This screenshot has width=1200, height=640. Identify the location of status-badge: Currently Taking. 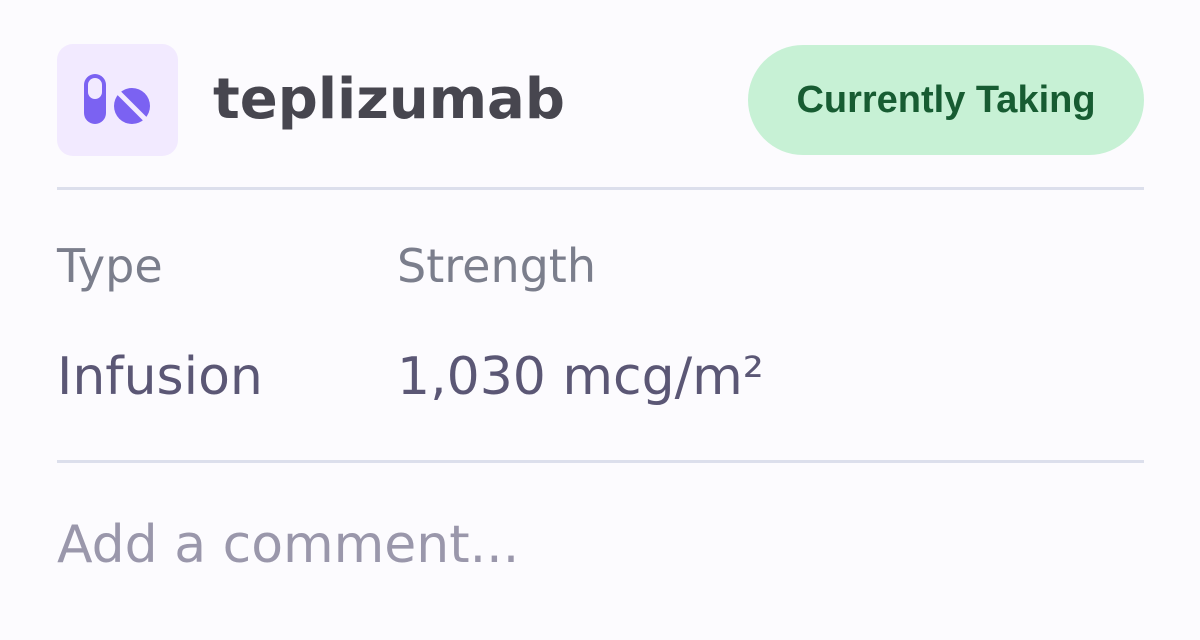
(946, 100).